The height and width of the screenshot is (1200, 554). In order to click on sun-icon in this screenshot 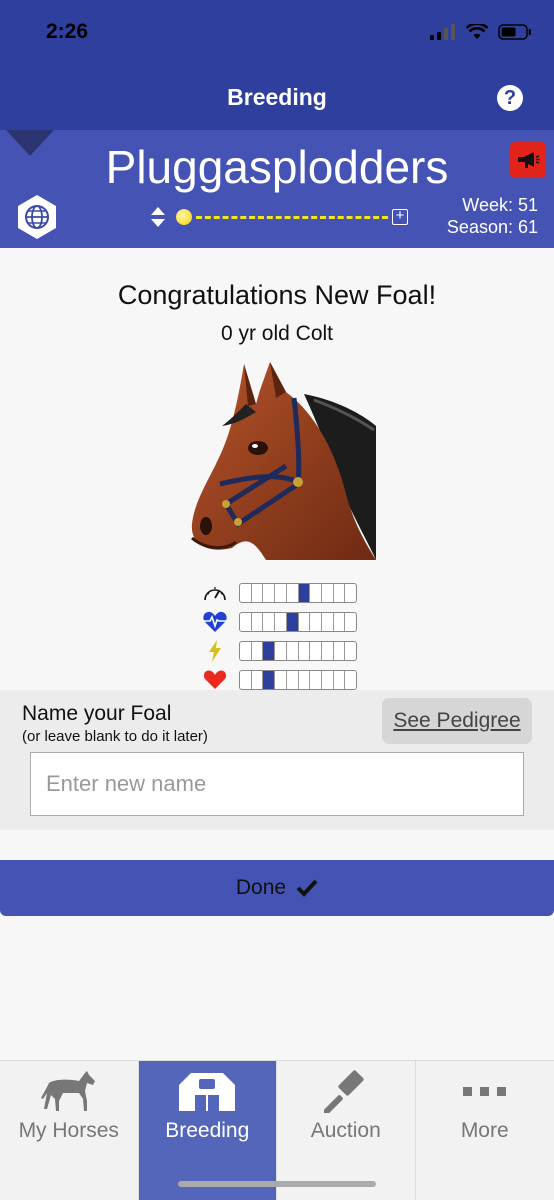, I will do `click(184, 217)`.